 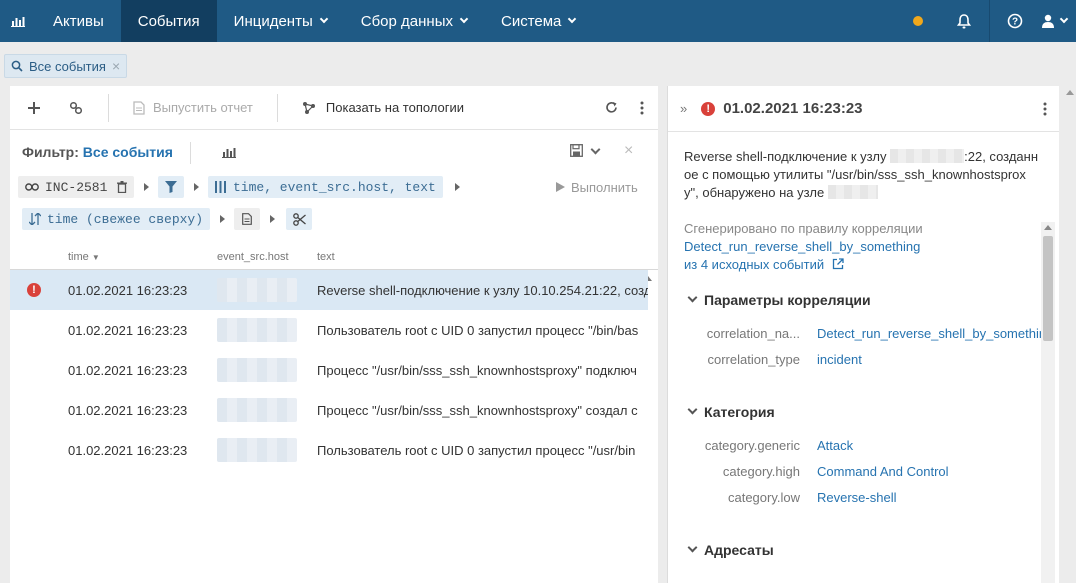 What do you see at coordinates (220, 187) in the screenshot?
I see `columns-icon` at bounding box center [220, 187].